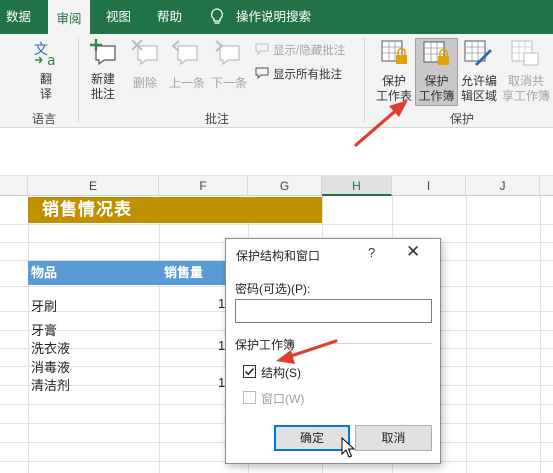 The width and height of the screenshot is (553, 473). I want to click on section-divider, so click(383, 343).